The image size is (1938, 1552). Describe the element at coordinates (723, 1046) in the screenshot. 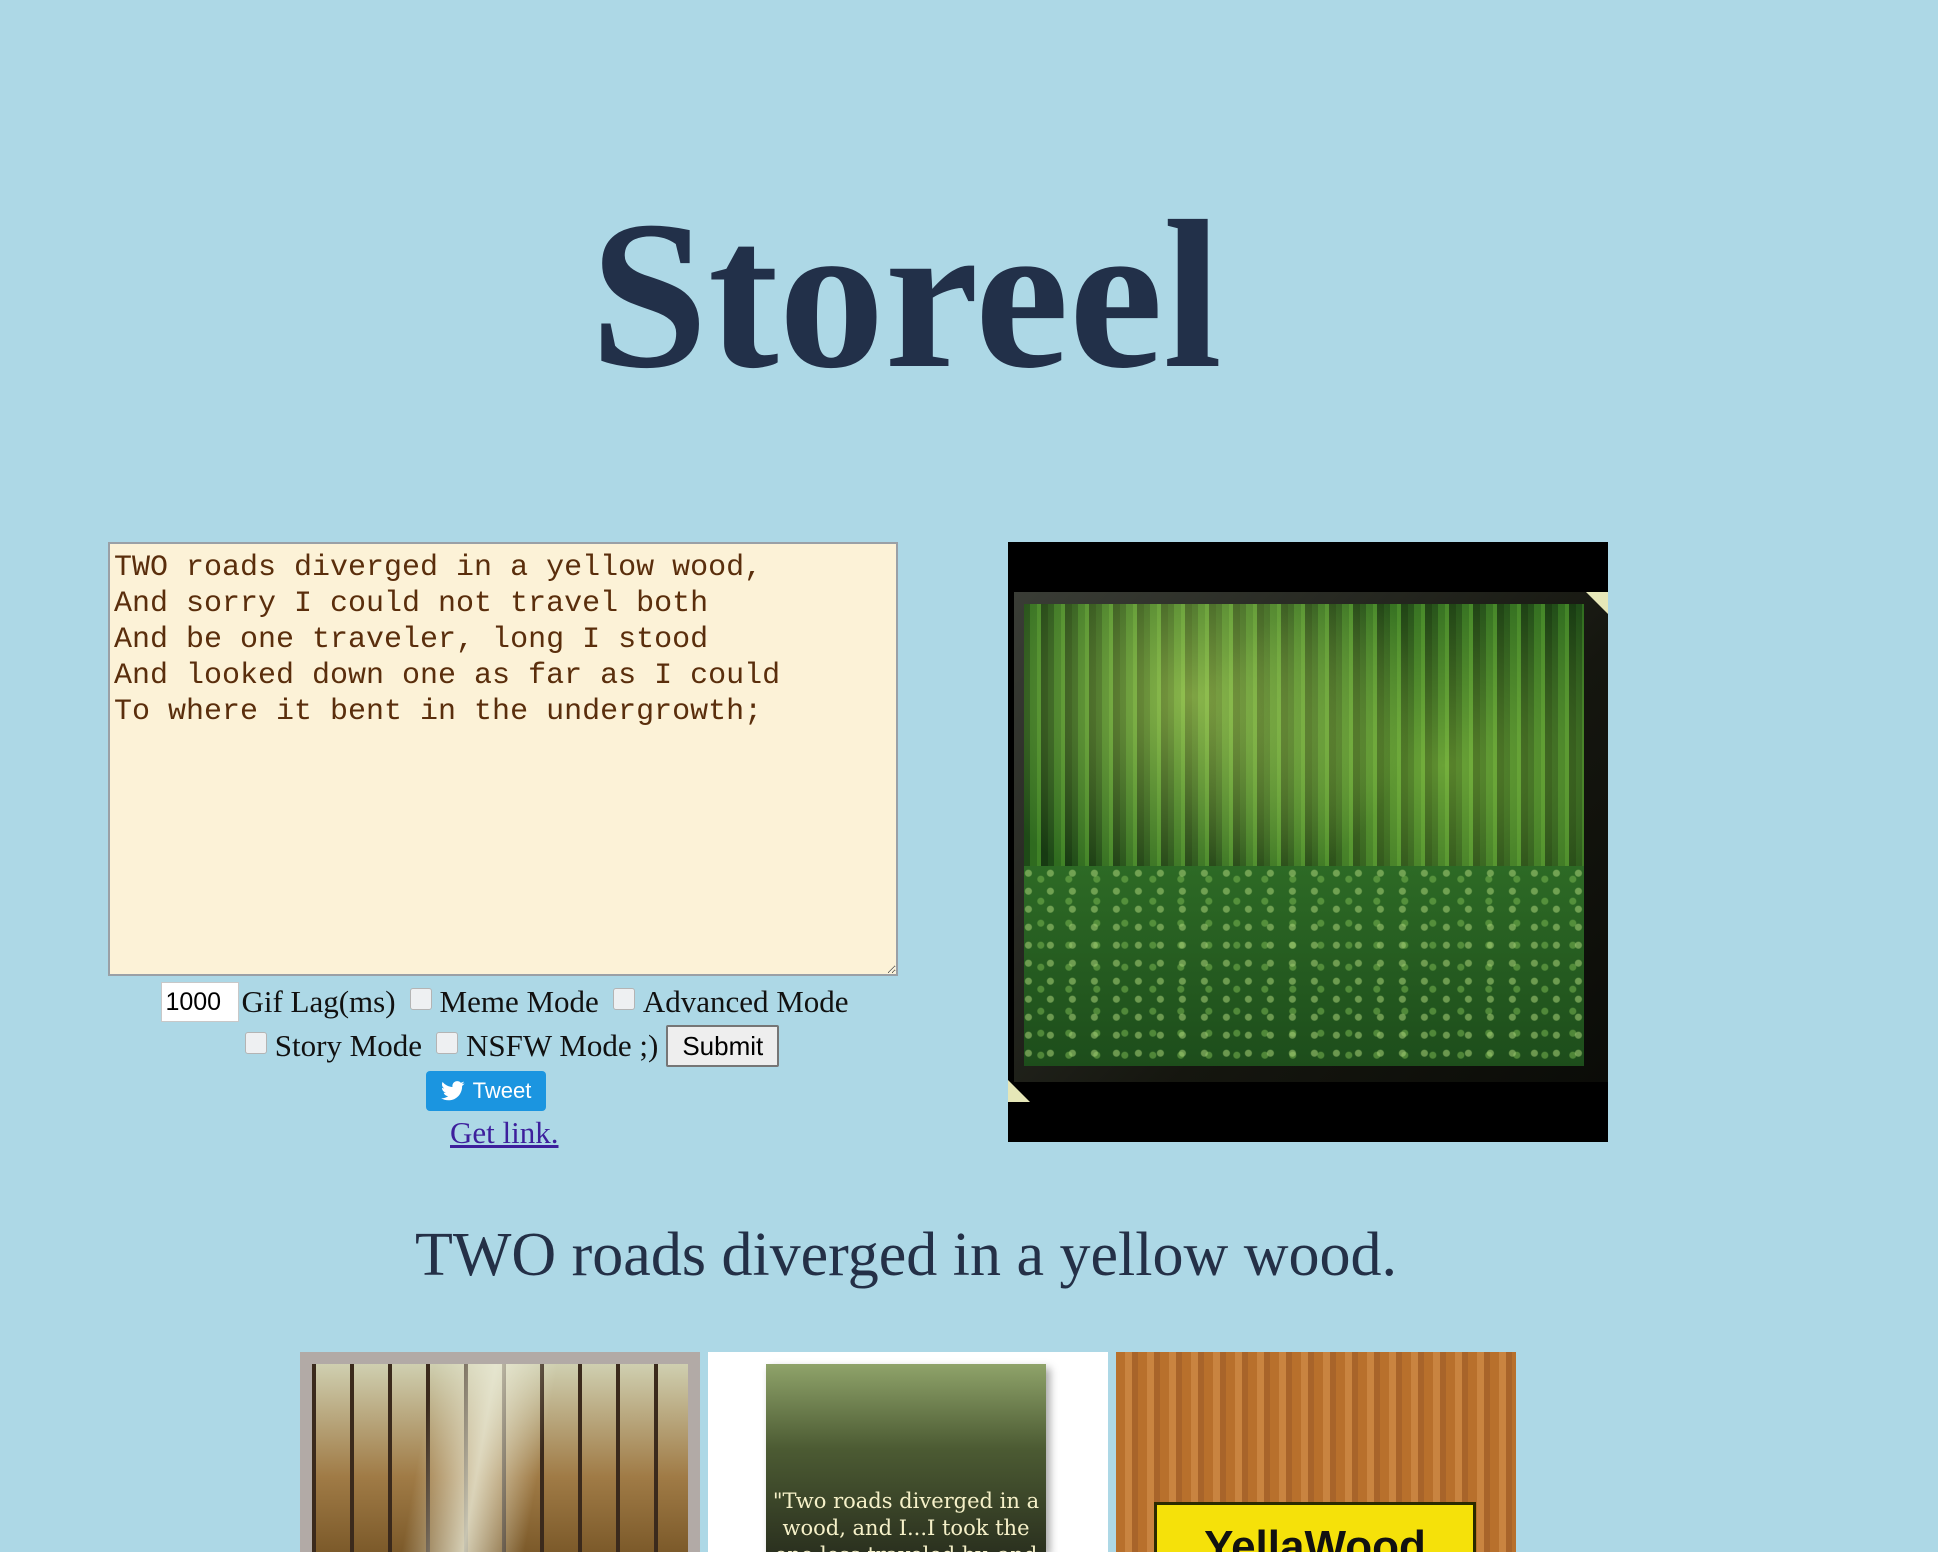

I see `submit-button: Submit` at that location.